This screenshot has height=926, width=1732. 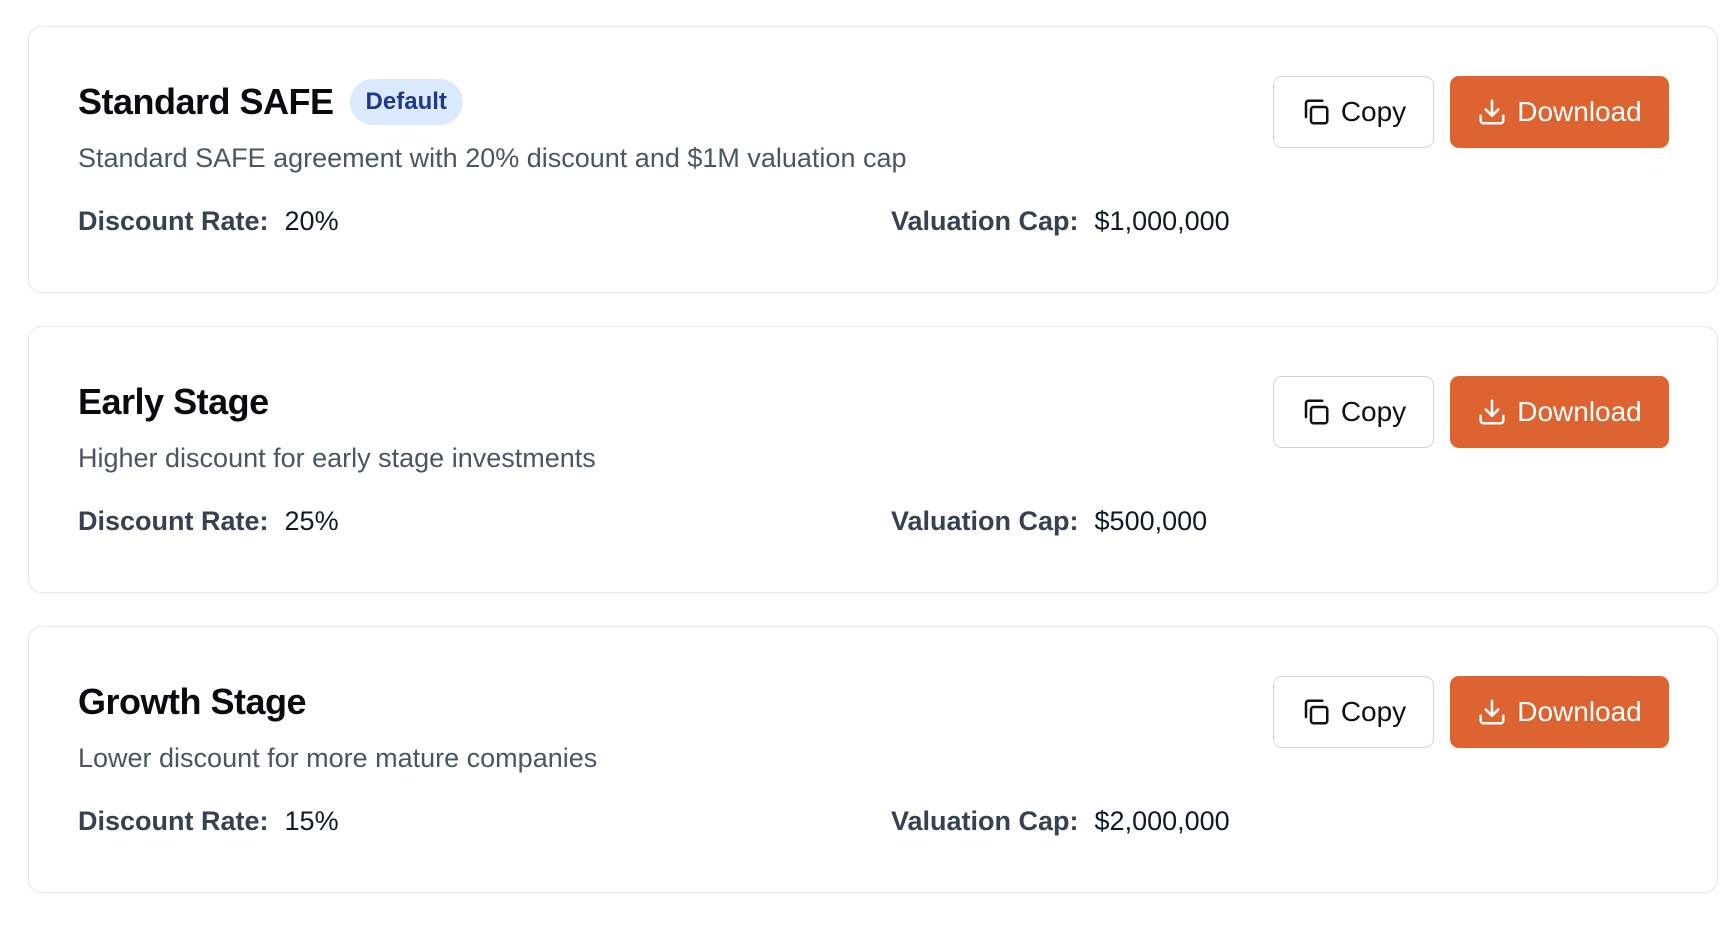 I want to click on discount-rate-field: Discount Rate: 20%, so click(x=208, y=221).